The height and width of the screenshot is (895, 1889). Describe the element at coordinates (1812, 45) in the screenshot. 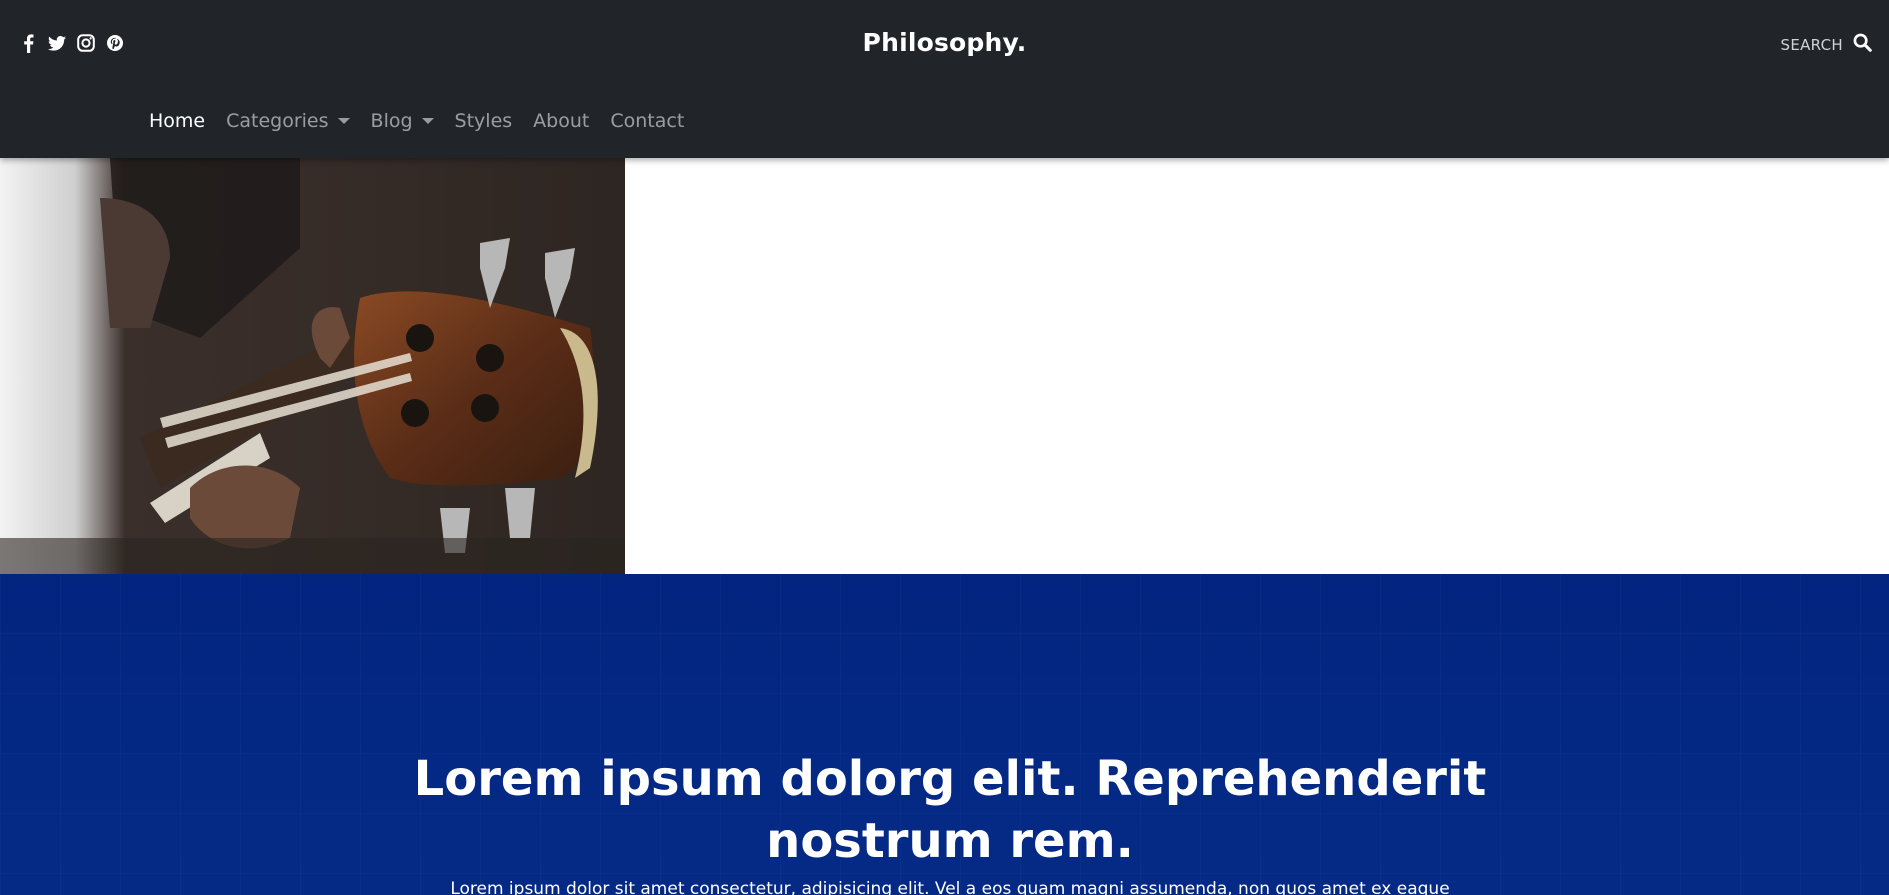

I see `search-label: SEARCH` at that location.